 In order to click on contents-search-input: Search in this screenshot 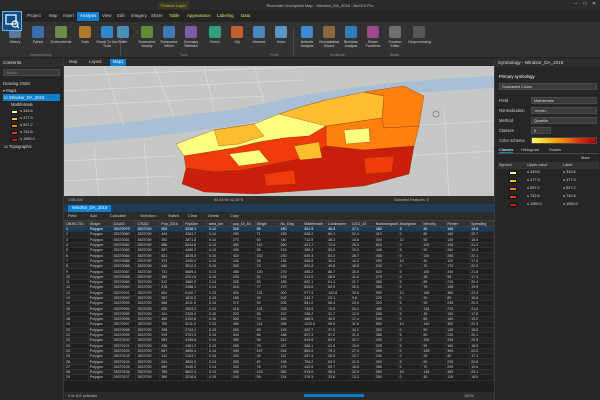, I will do `click(31, 72)`.